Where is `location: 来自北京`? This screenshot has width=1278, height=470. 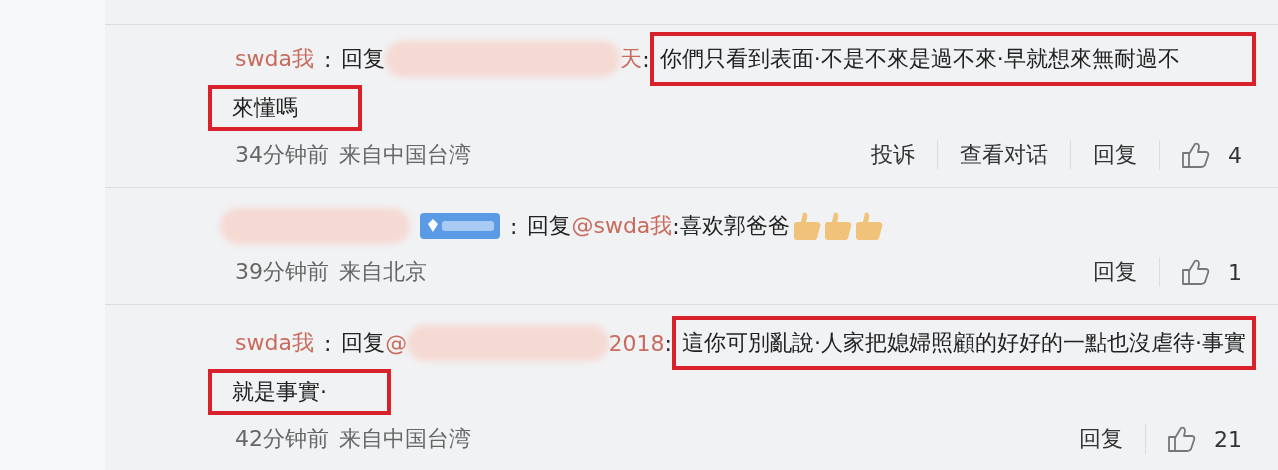 location: 来自北京 is located at coordinates (383, 272).